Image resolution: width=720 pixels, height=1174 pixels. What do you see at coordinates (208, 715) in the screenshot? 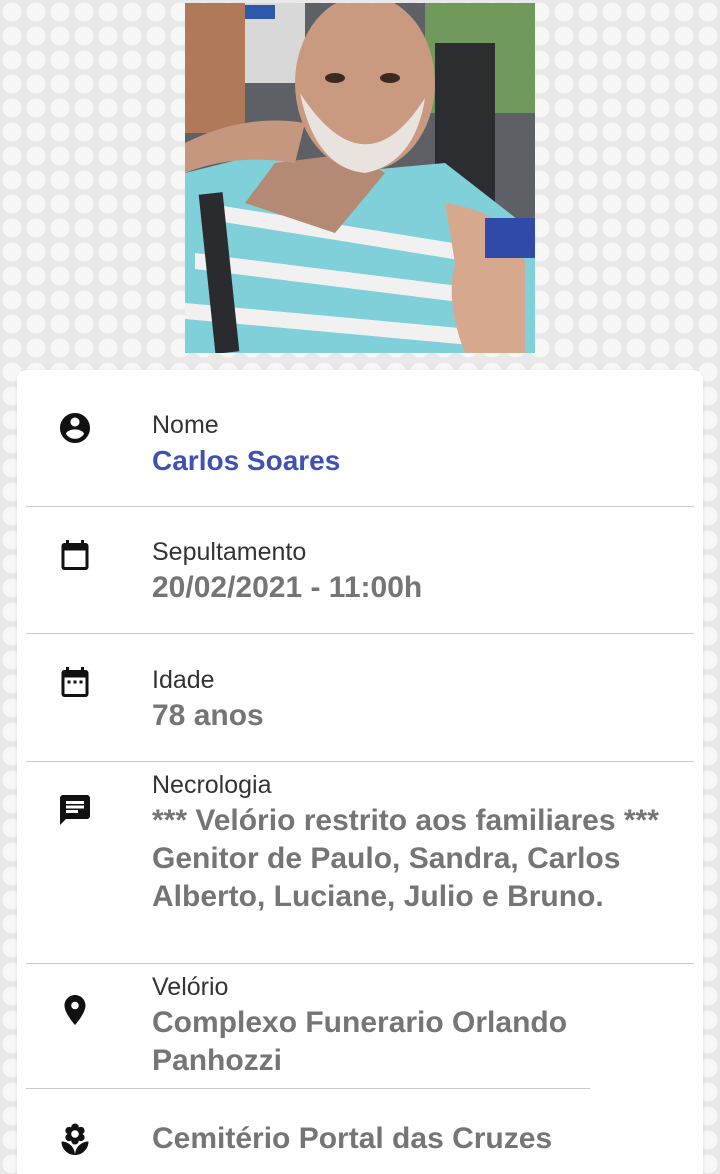
I see `age-value: 78 anos` at bounding box center [208, 715].